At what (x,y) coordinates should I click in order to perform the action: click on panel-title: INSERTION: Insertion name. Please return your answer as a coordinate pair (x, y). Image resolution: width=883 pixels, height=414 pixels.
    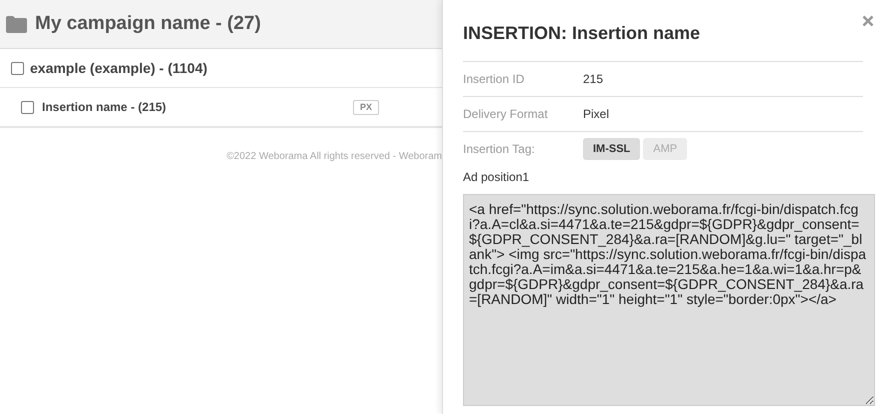
    Looking at the image, I should click on (581, 33).